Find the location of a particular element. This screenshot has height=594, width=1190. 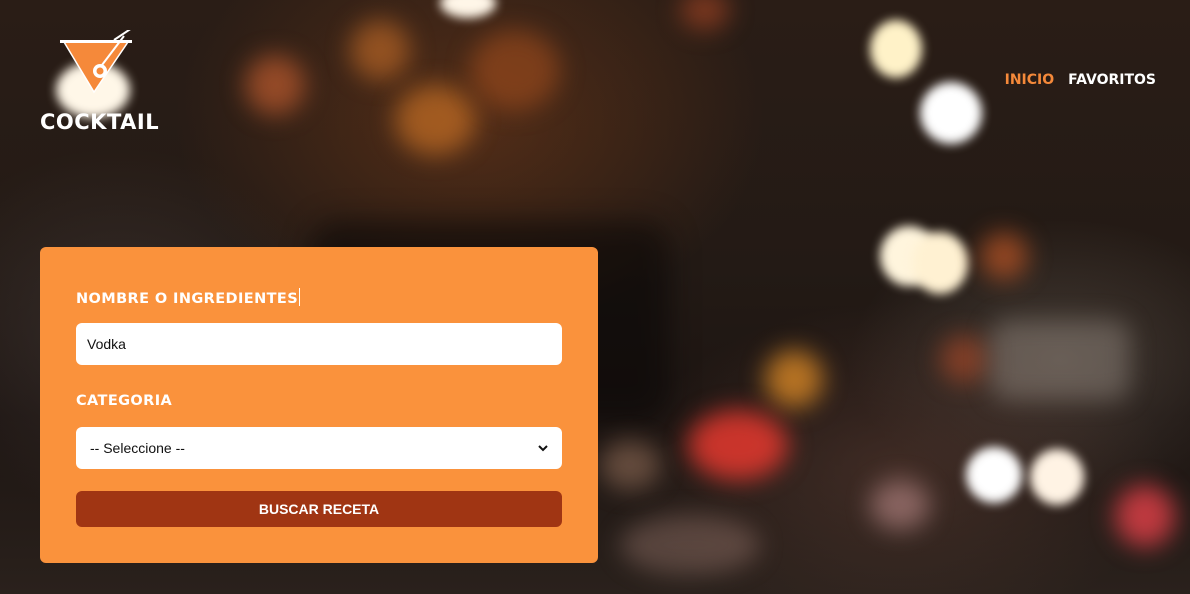

main-nav: INICIO FAVORITOS is located at coordinates (1080, 80).